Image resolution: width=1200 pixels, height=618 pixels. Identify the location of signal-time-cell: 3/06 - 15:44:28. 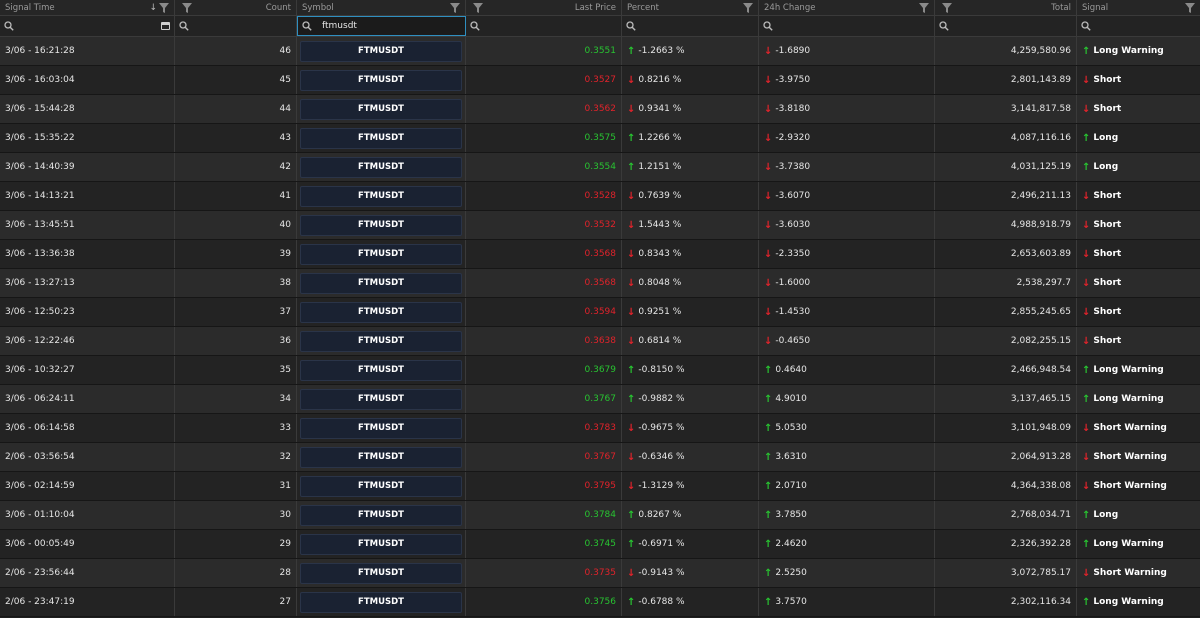
(87, 109).